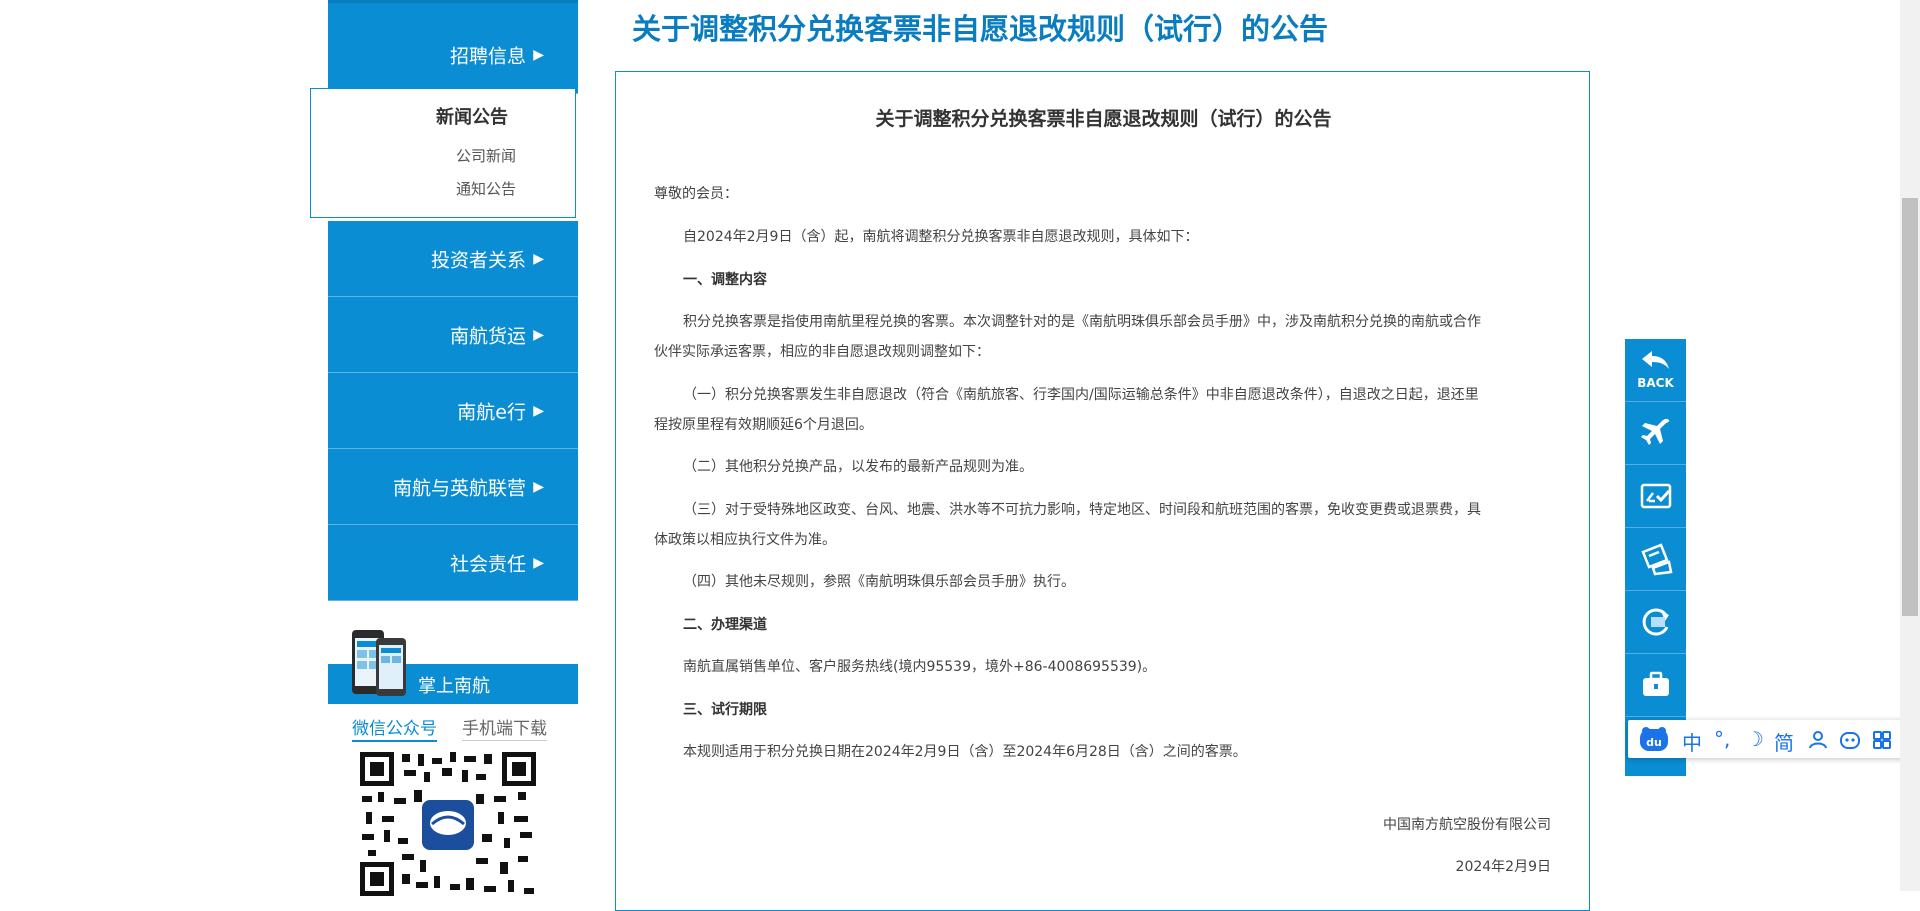 The image size is (1920, 911). What do you see at coordinates (459, 488) in the screenshot?
I see `sidebar-item-label: 南航与英航联营` at bounding box center [459, 488].